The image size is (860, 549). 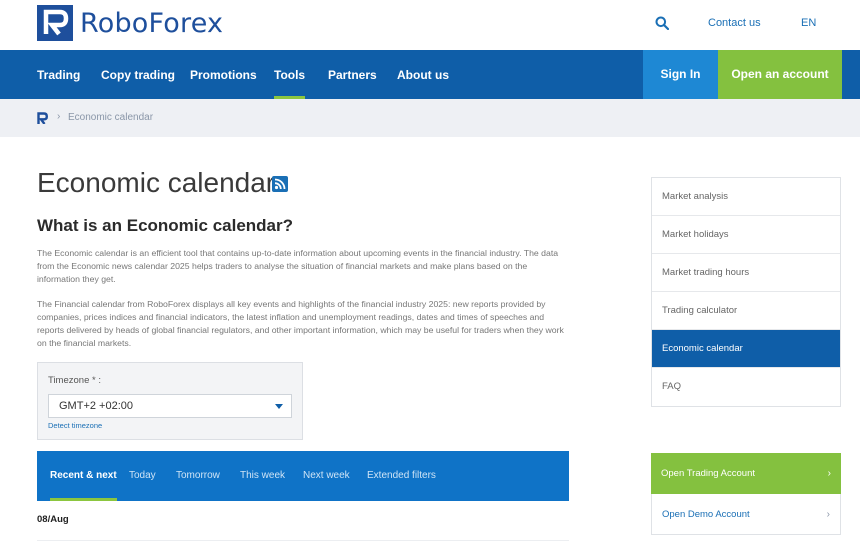 What do you see at coordinates (352, 74) in the screenshot?
I see `nav-item-partners: Partners` at bounding box center [352, 74].